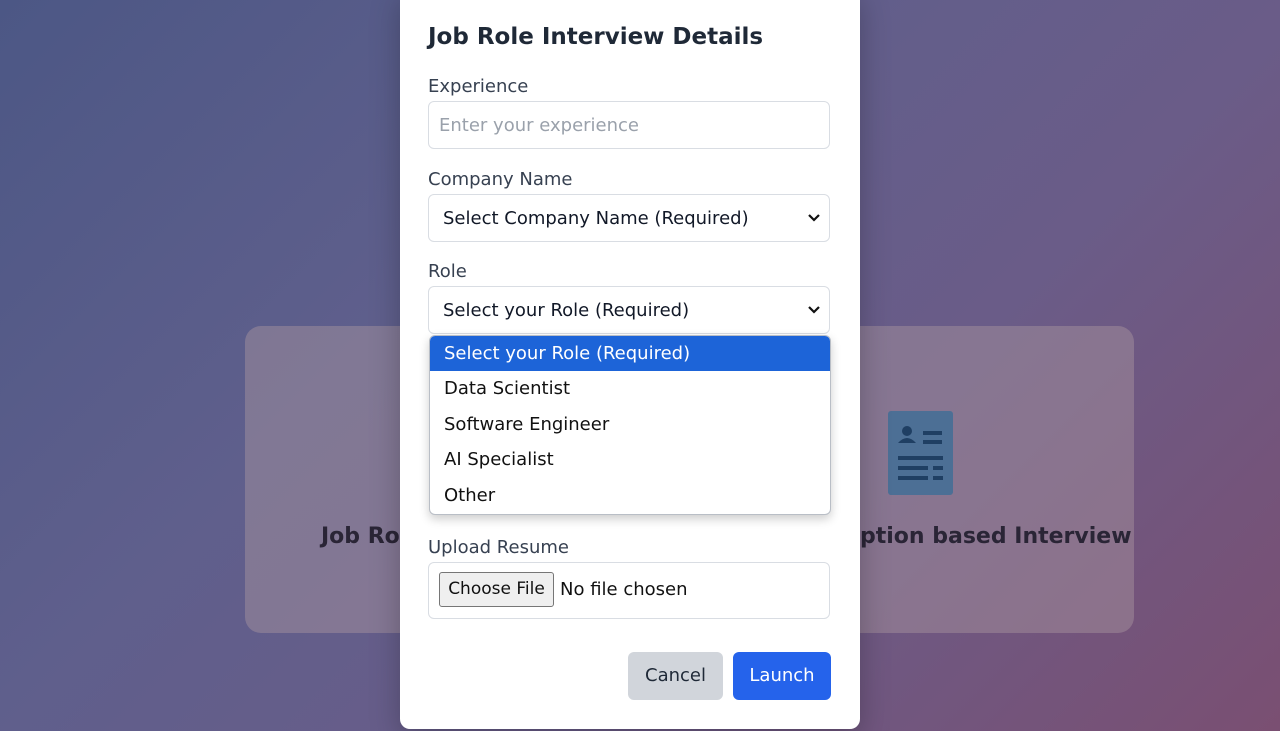 Image resolution: width=1280 pixels, height=731 pixels. What do you see at coordinates (496, 589) in the screenshot?
I see `choose-file-button: Choose File` at bounding box center [496, 589].